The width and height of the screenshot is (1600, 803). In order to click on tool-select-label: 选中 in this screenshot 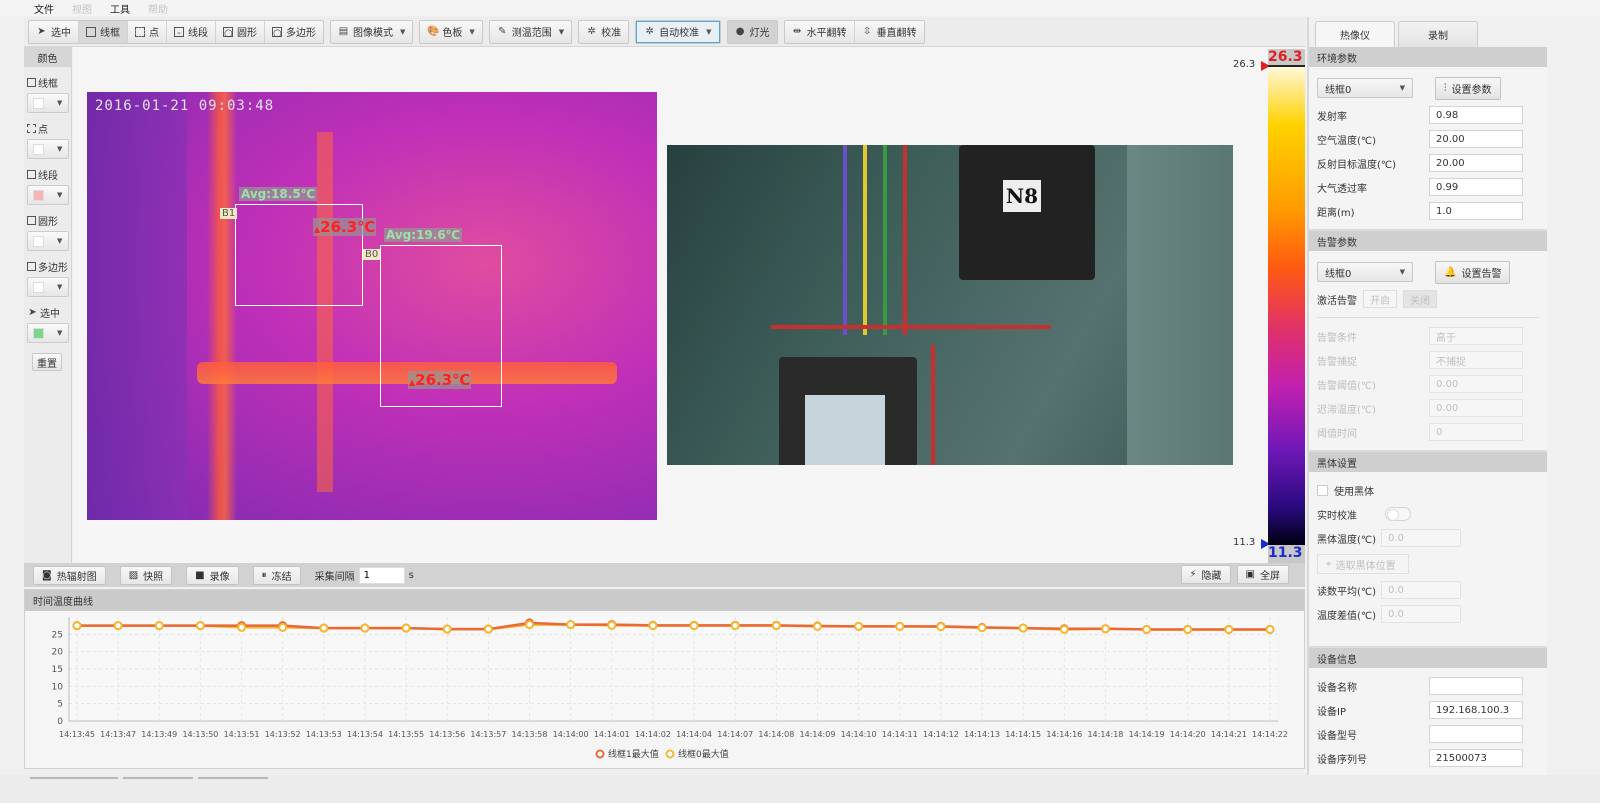, I will do `click(61, 33)`.